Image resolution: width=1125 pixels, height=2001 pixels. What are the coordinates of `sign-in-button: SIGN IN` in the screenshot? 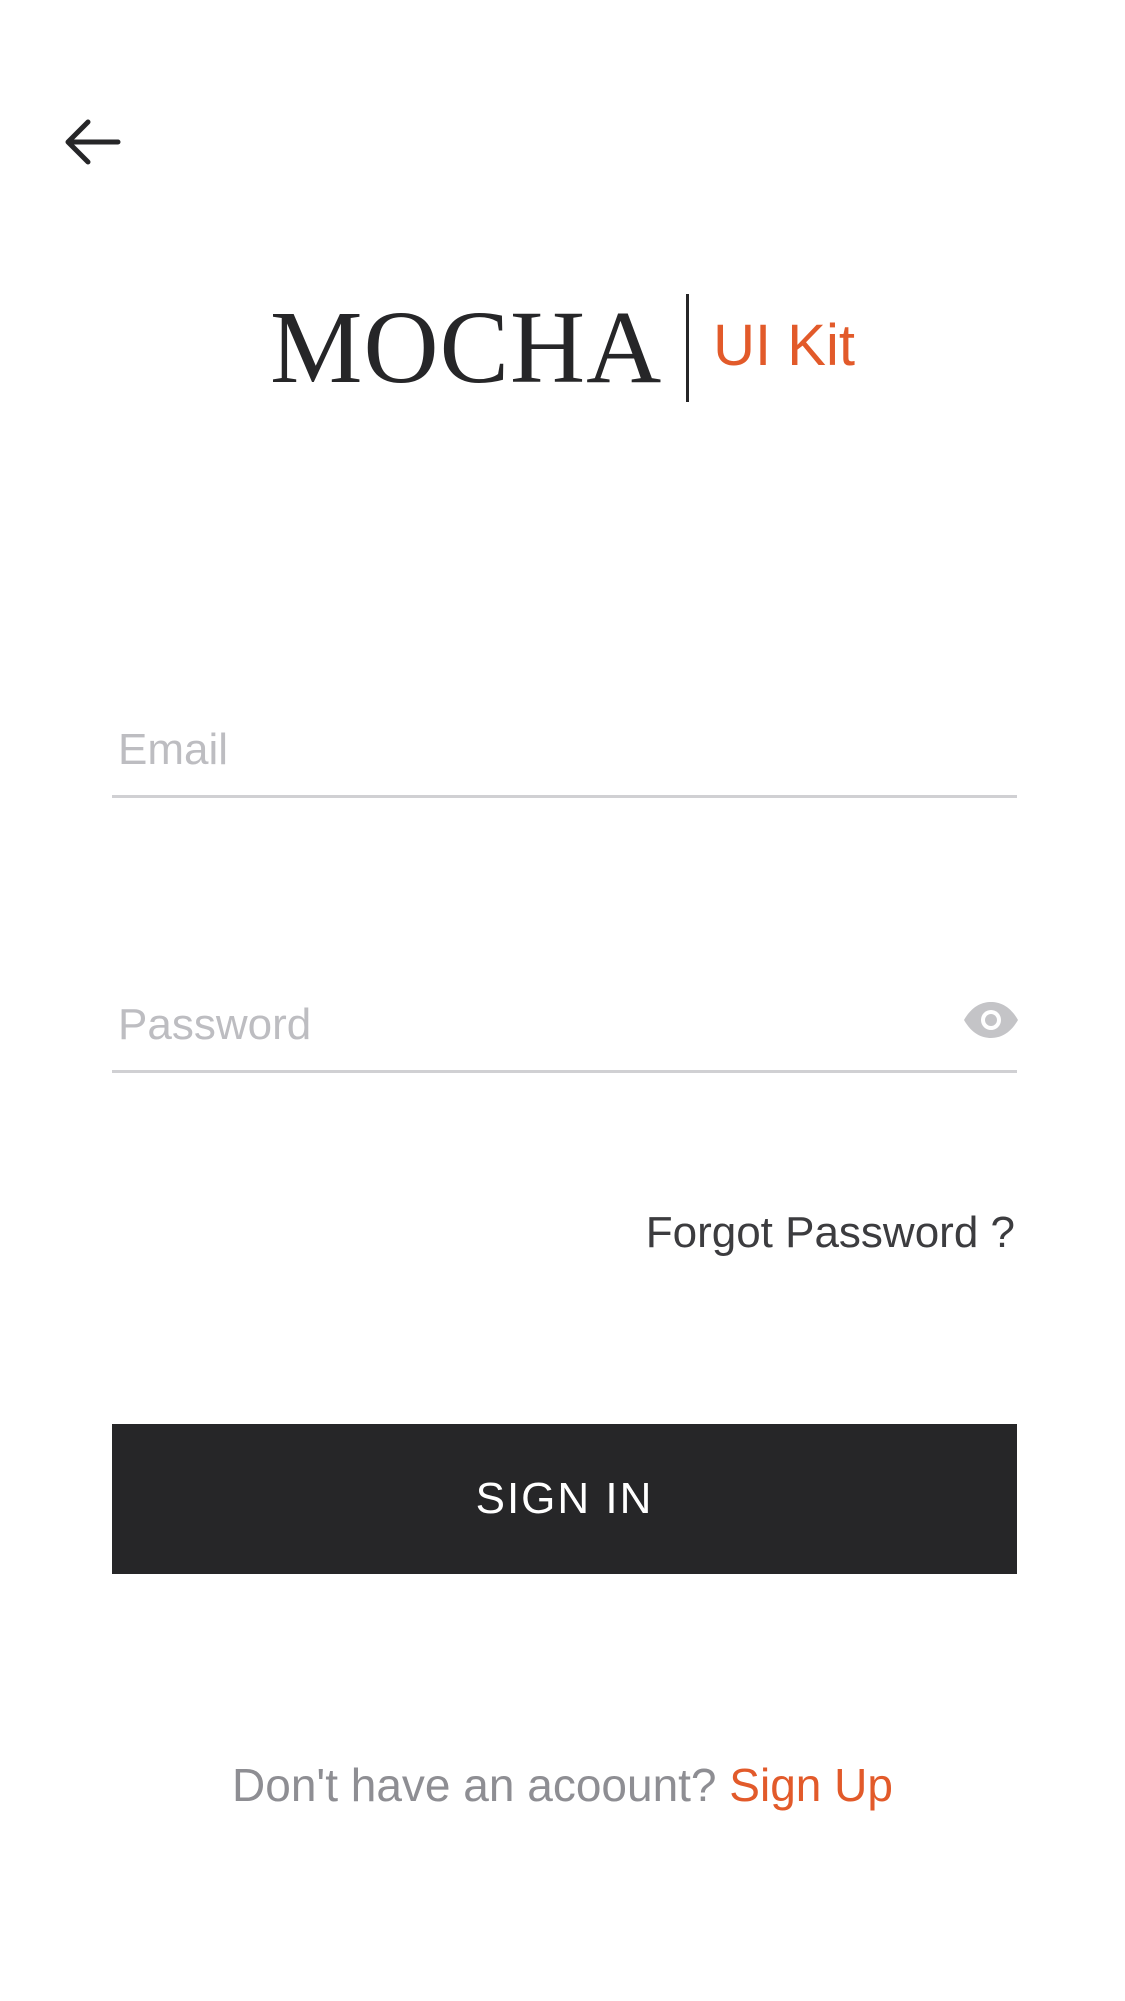 It's located at (564, 1499).